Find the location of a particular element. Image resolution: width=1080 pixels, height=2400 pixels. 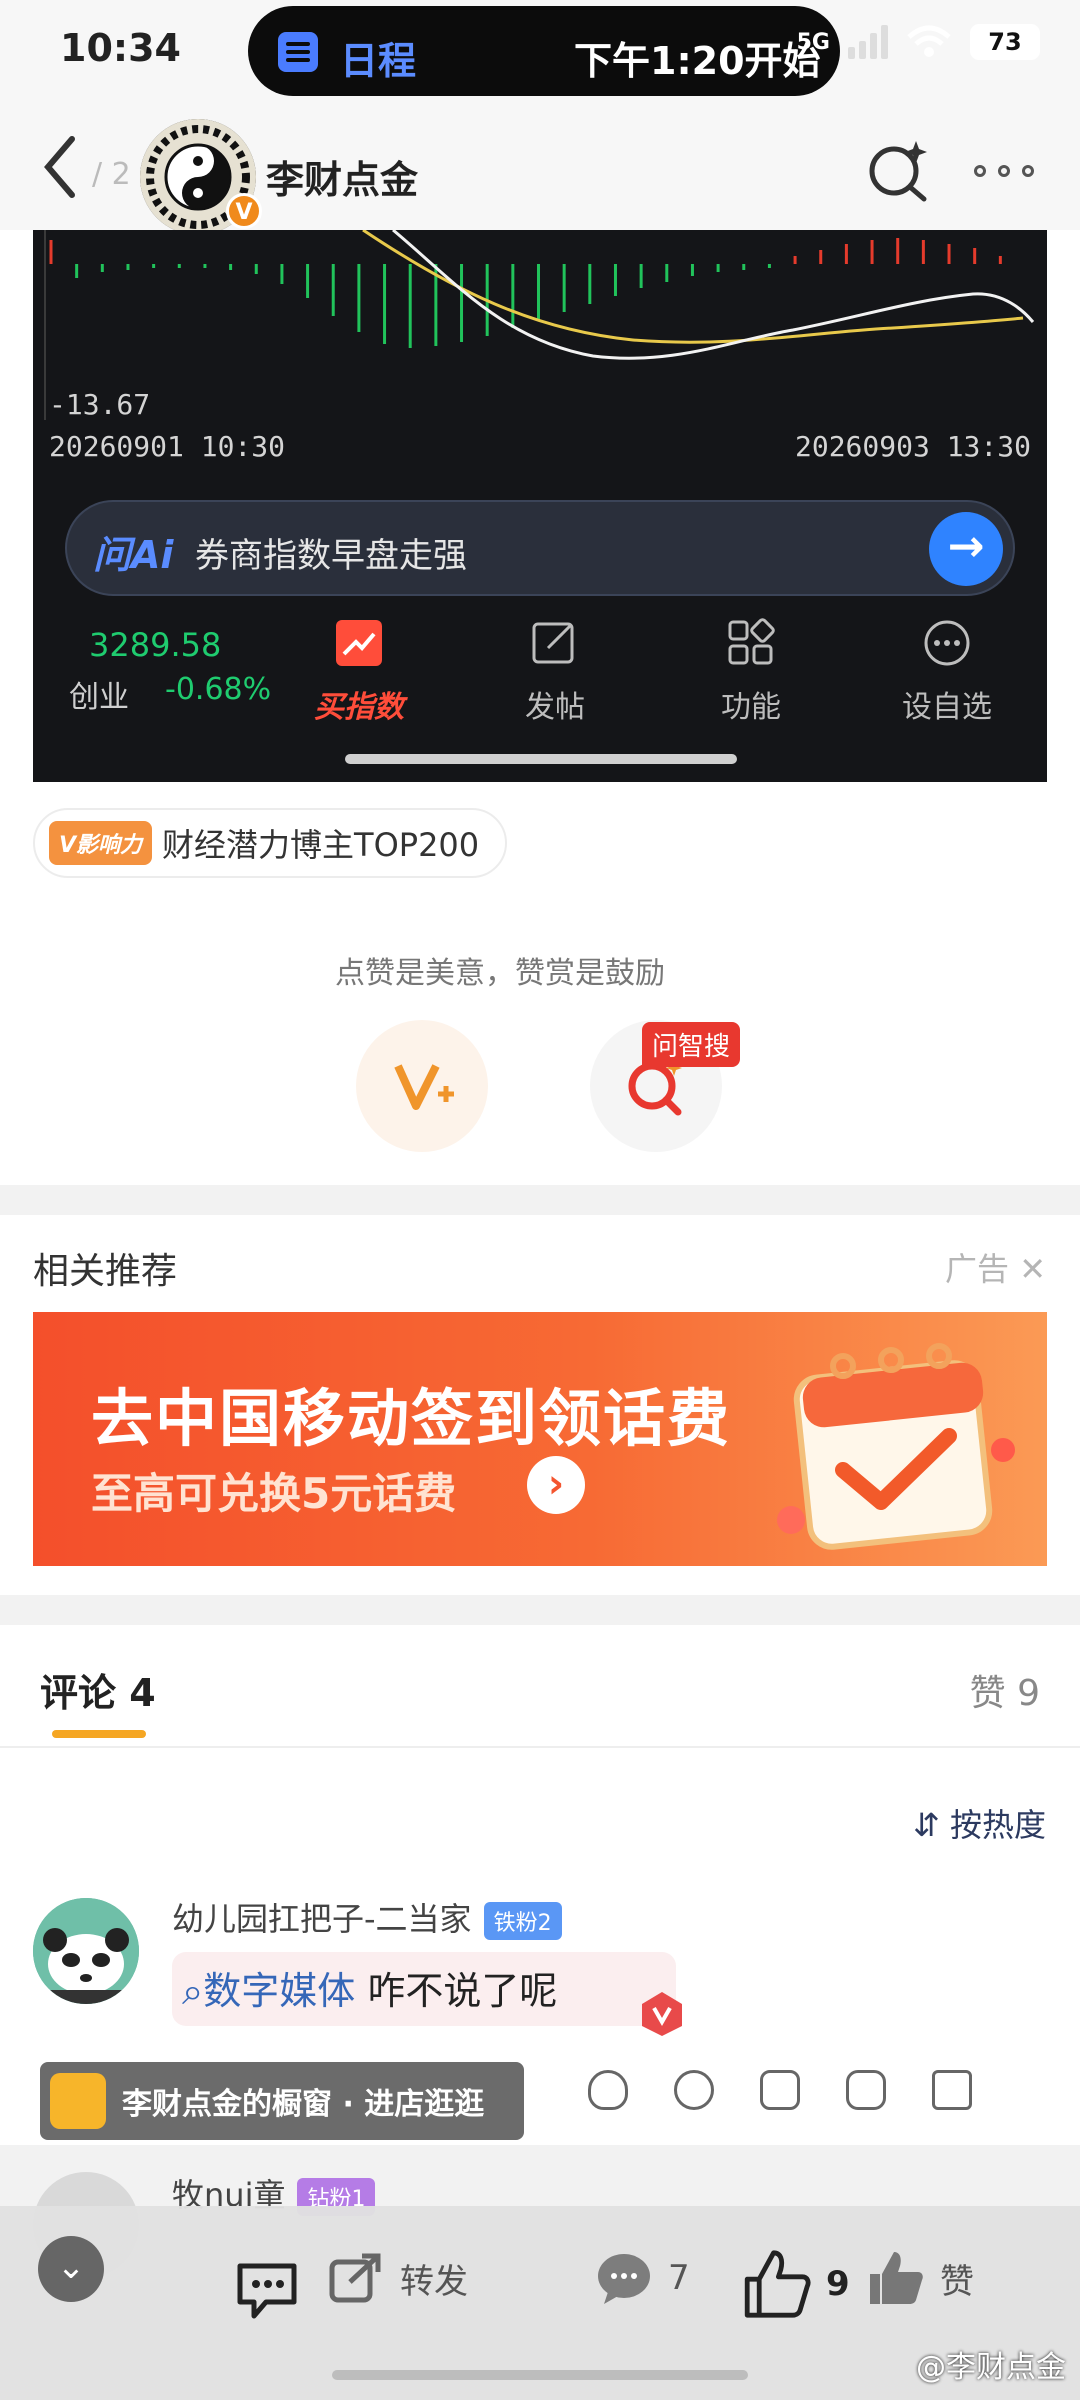

status-bar: 10:34 日程 下午1:20开始 5G 73 is located at coordinates (540, 52).